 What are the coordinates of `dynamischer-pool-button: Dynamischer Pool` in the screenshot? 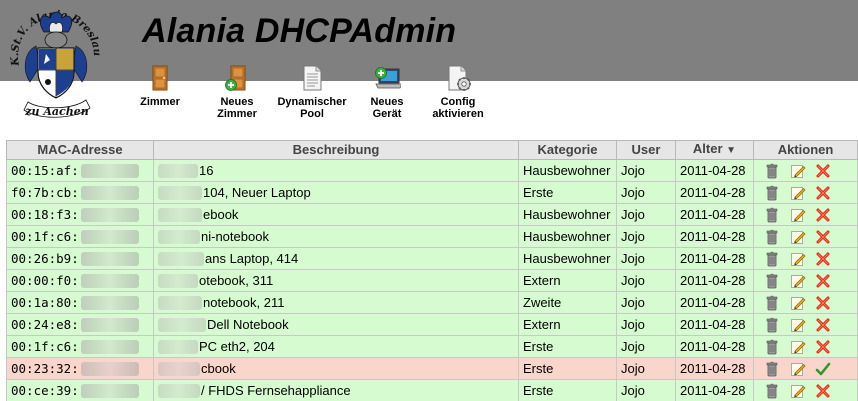 It's located at (312, 92).